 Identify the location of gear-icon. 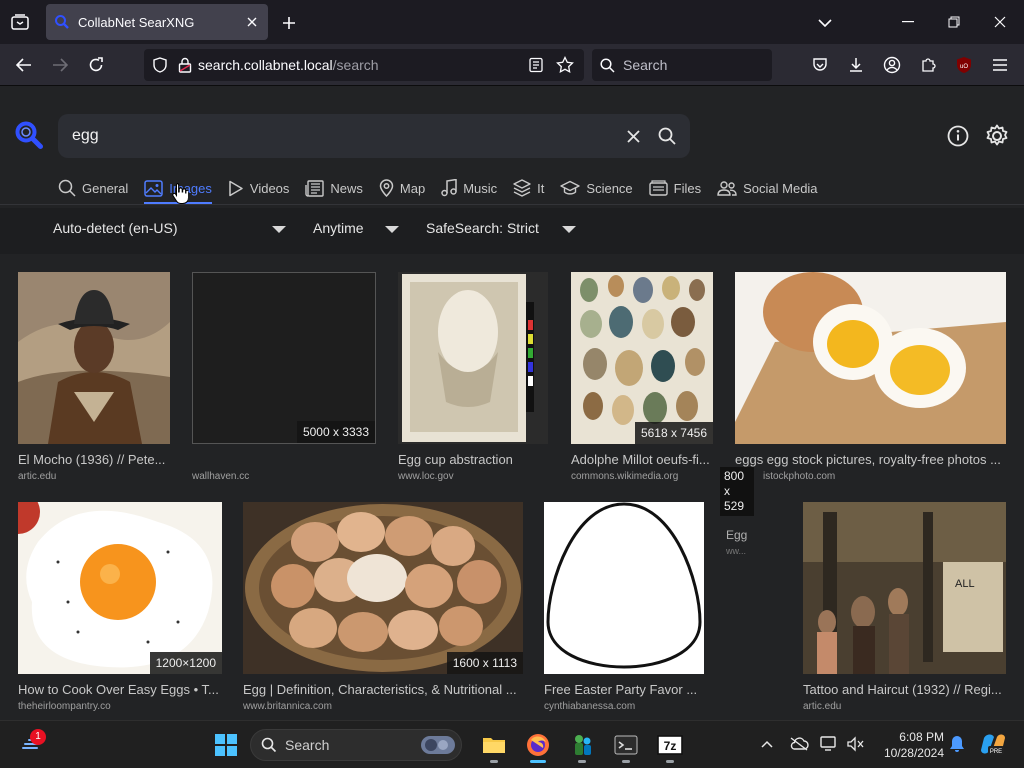
(997, 136).